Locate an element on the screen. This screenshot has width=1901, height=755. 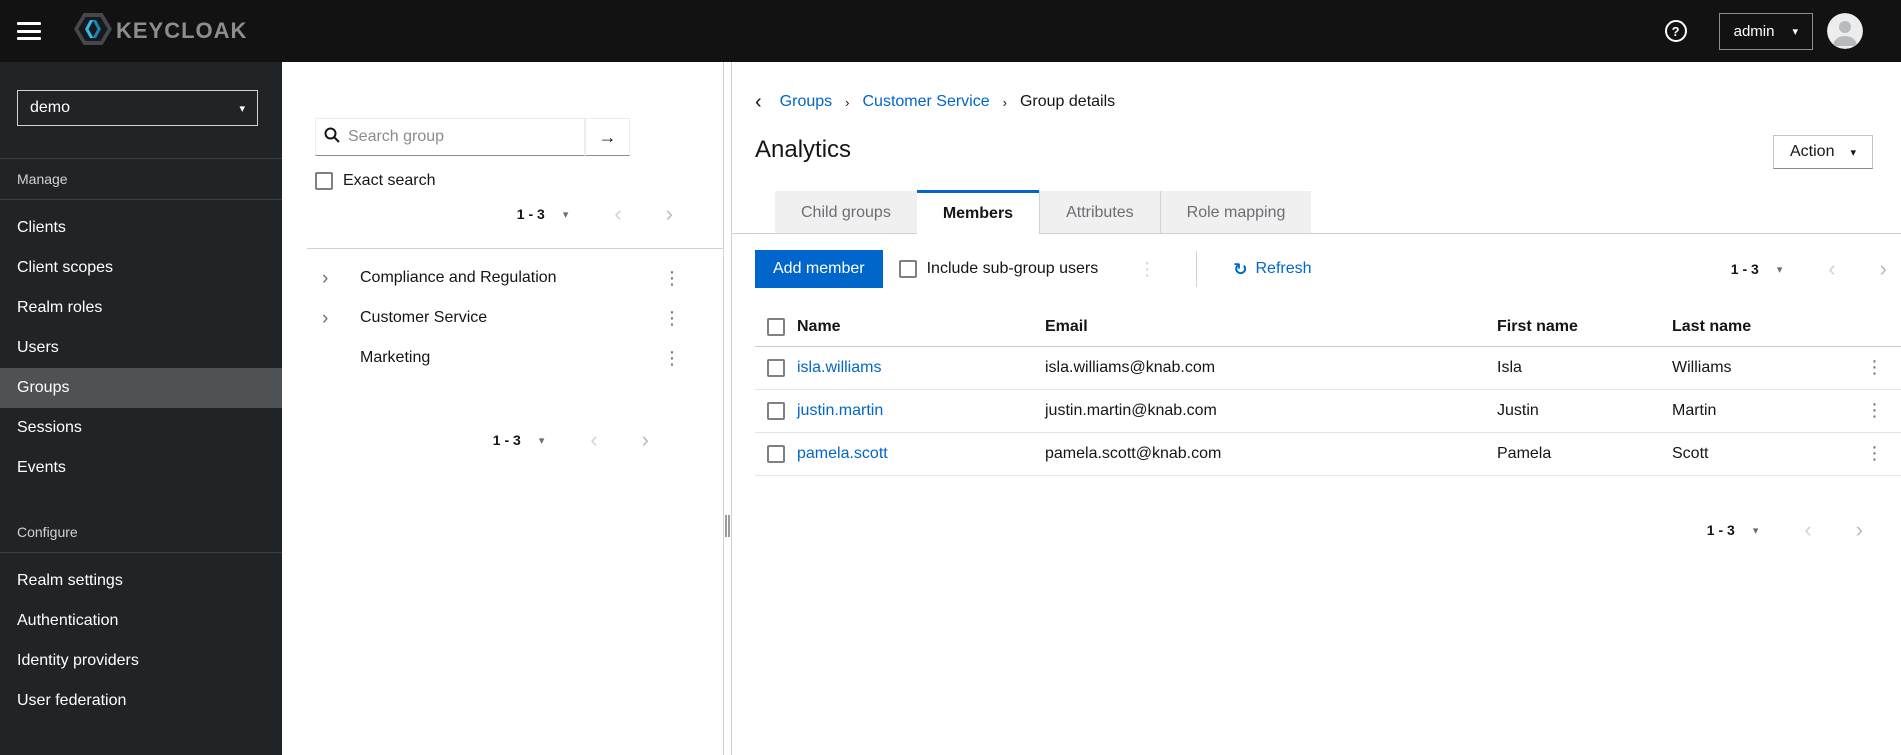
breadcrumb-current: Group details is located at coordinates (1067, 101).